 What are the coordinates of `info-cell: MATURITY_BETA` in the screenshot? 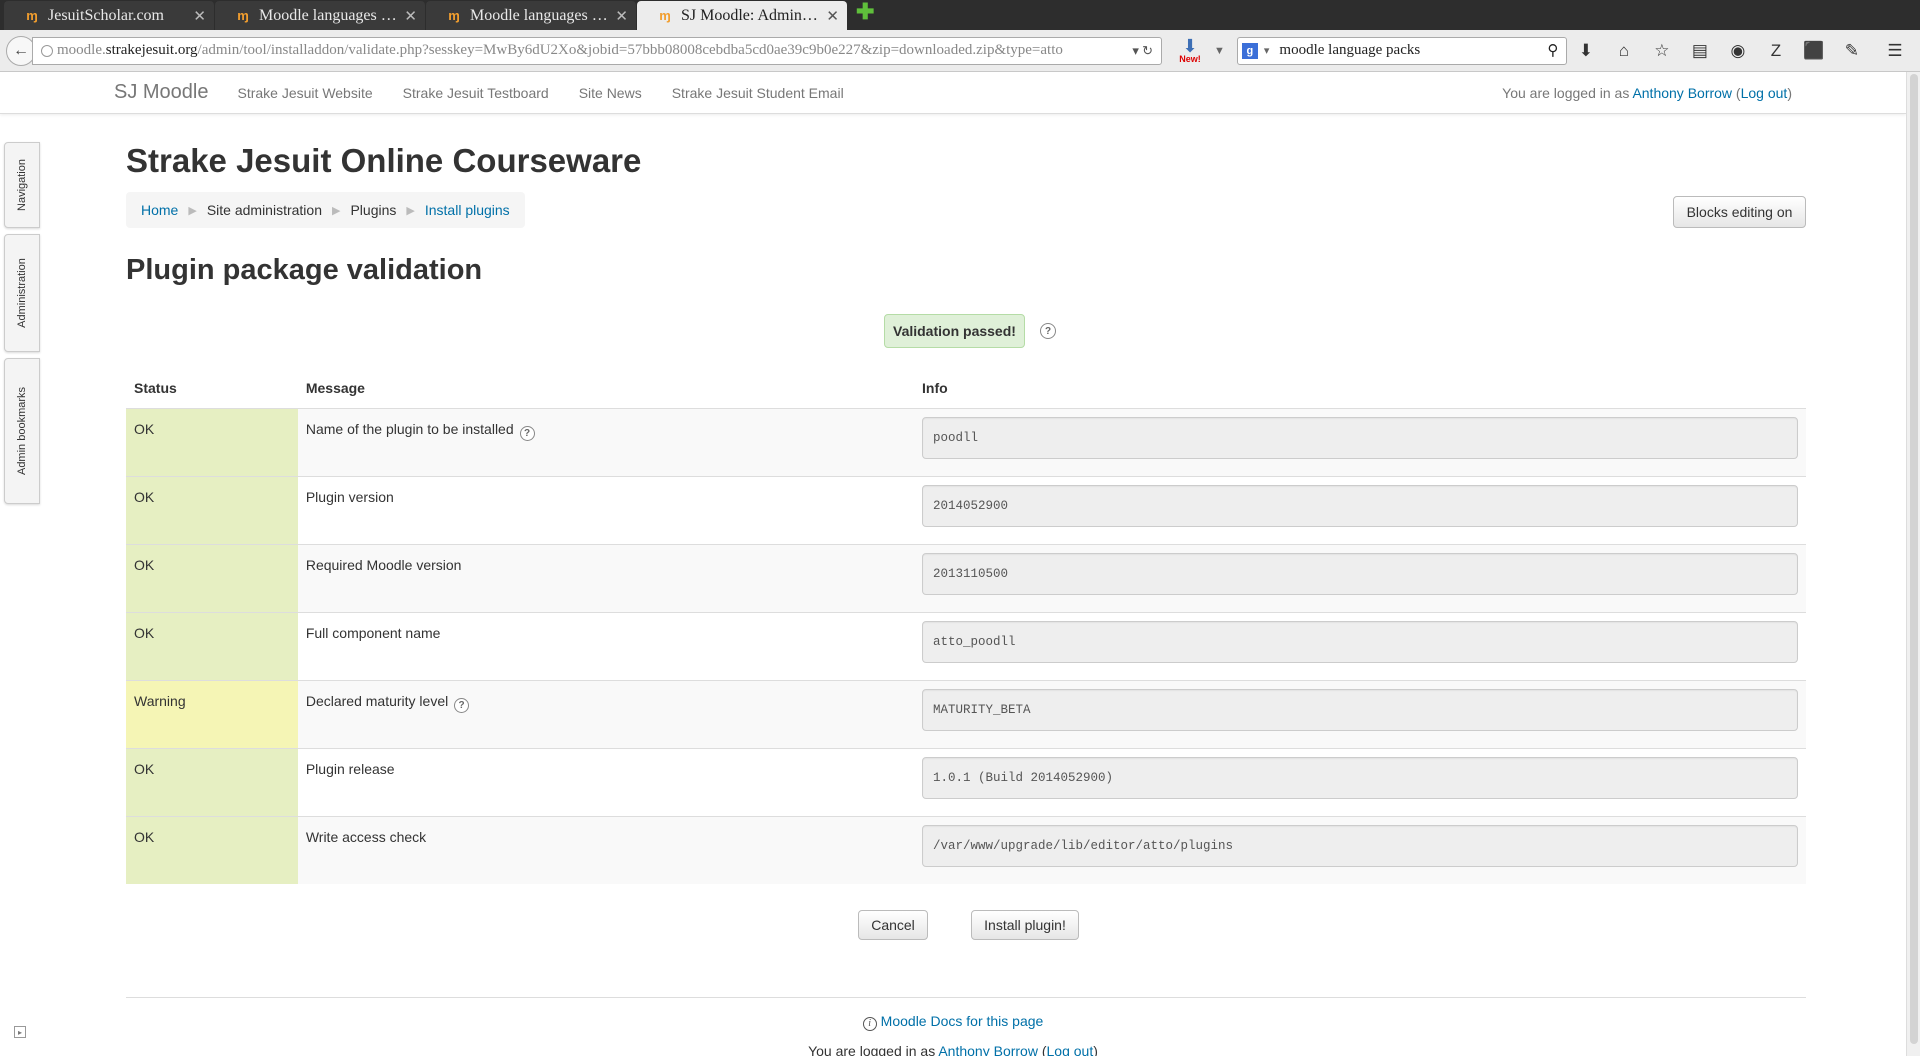 It's located at (1360, 713).